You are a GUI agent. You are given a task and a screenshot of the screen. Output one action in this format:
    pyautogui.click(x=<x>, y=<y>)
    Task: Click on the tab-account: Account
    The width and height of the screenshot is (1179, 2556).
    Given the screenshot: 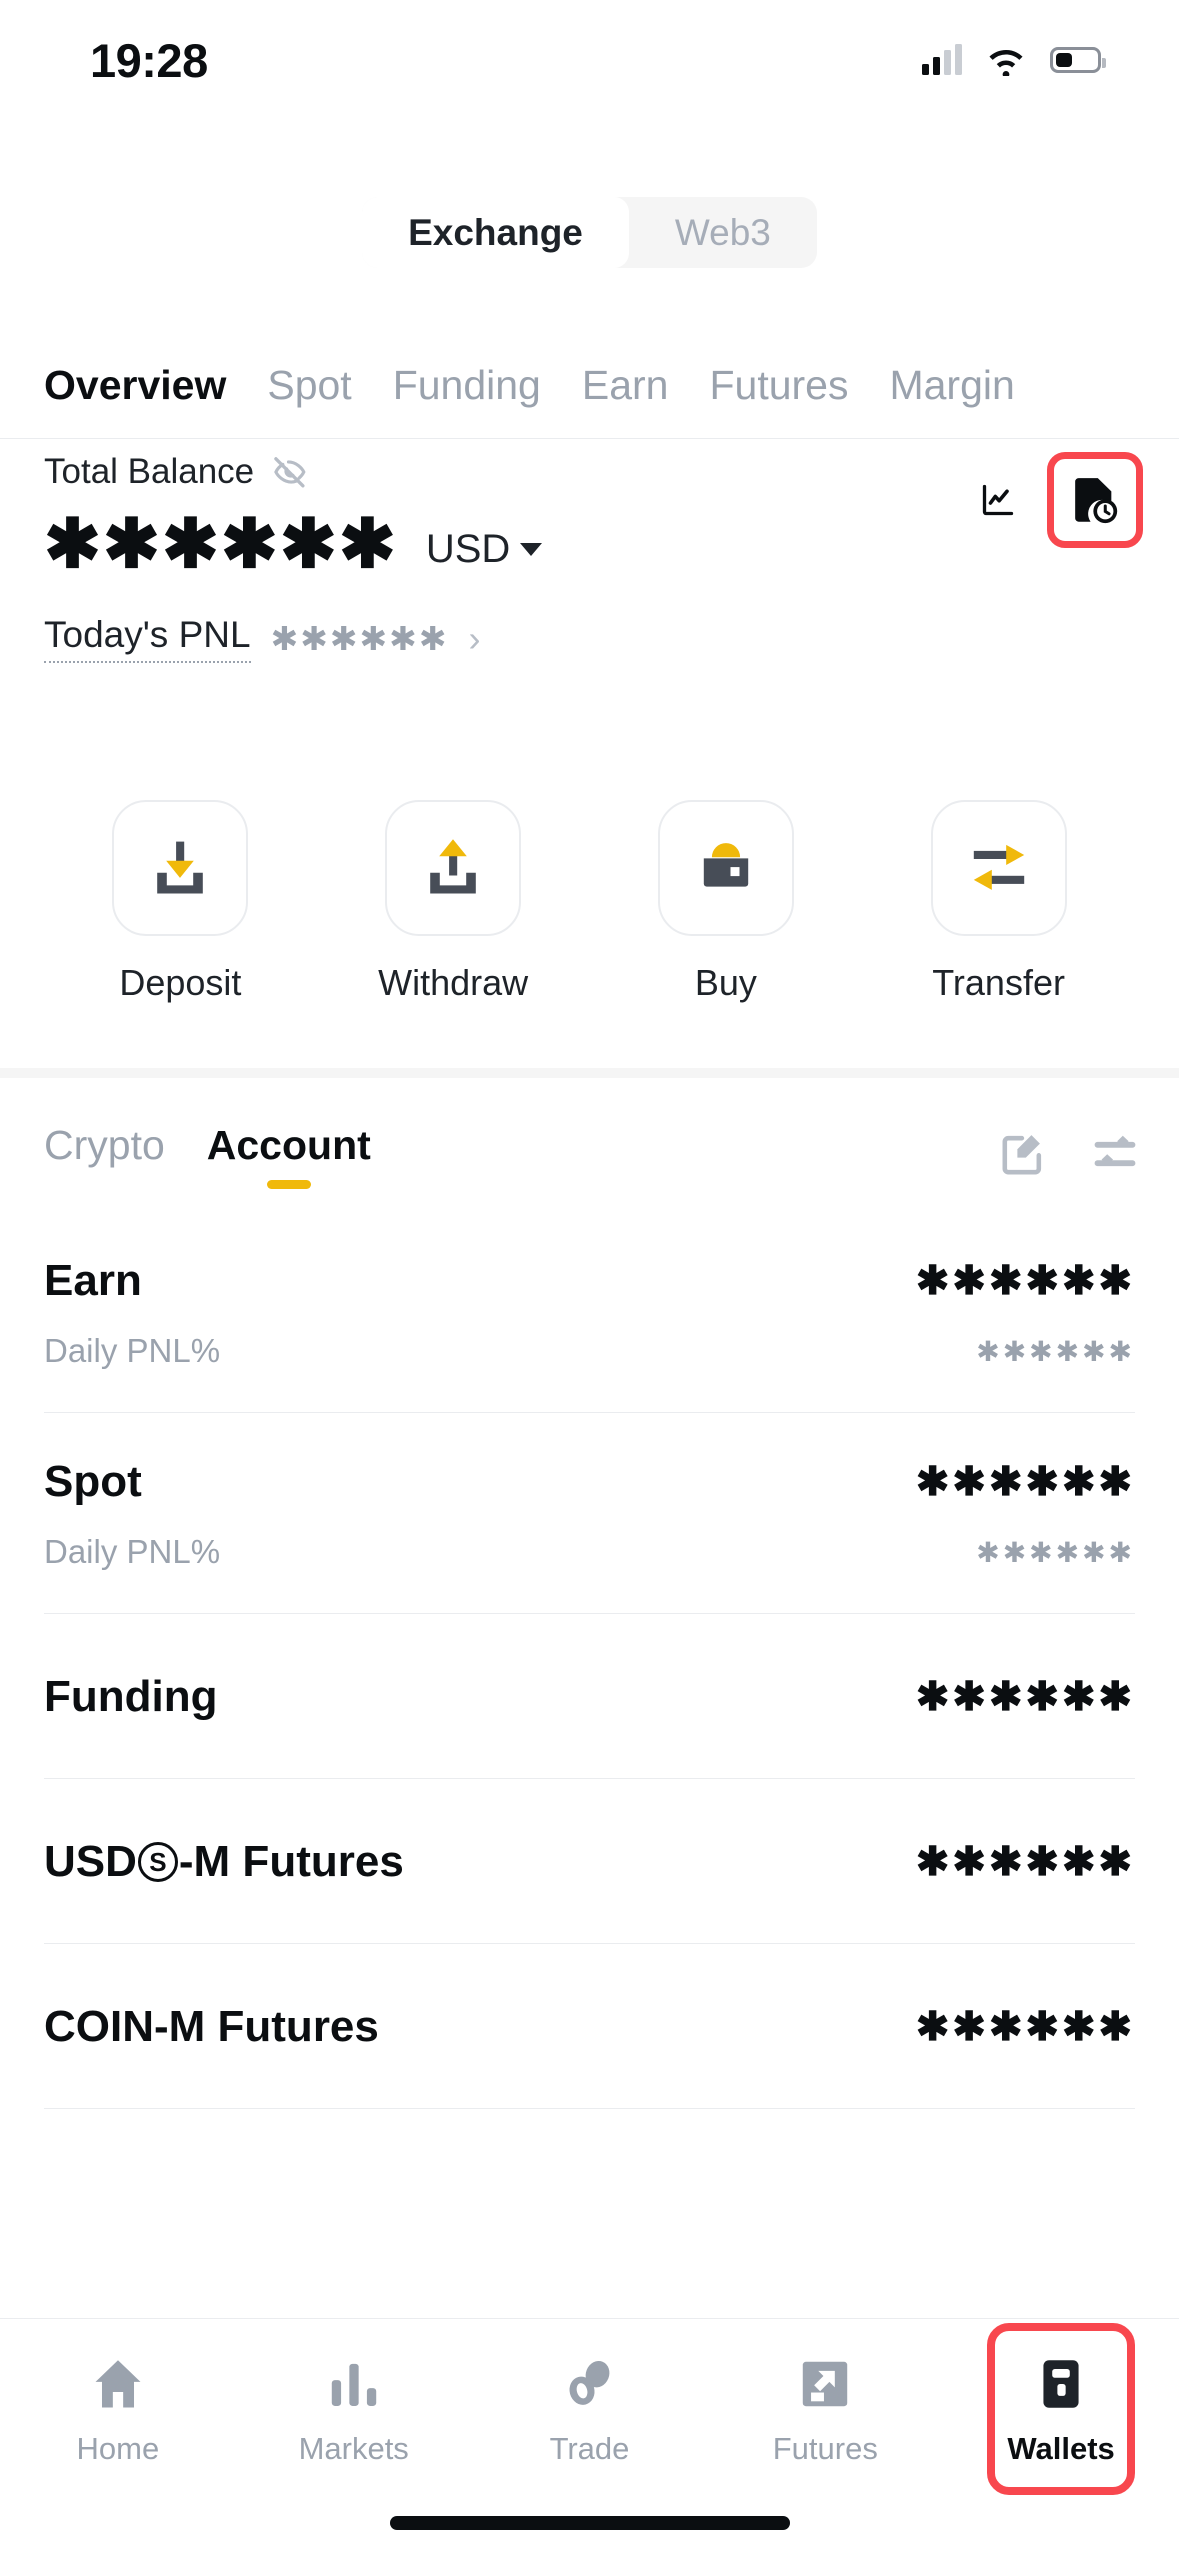 What is the action you would take?
    pyautogui.click(x=289, y=1155)
    